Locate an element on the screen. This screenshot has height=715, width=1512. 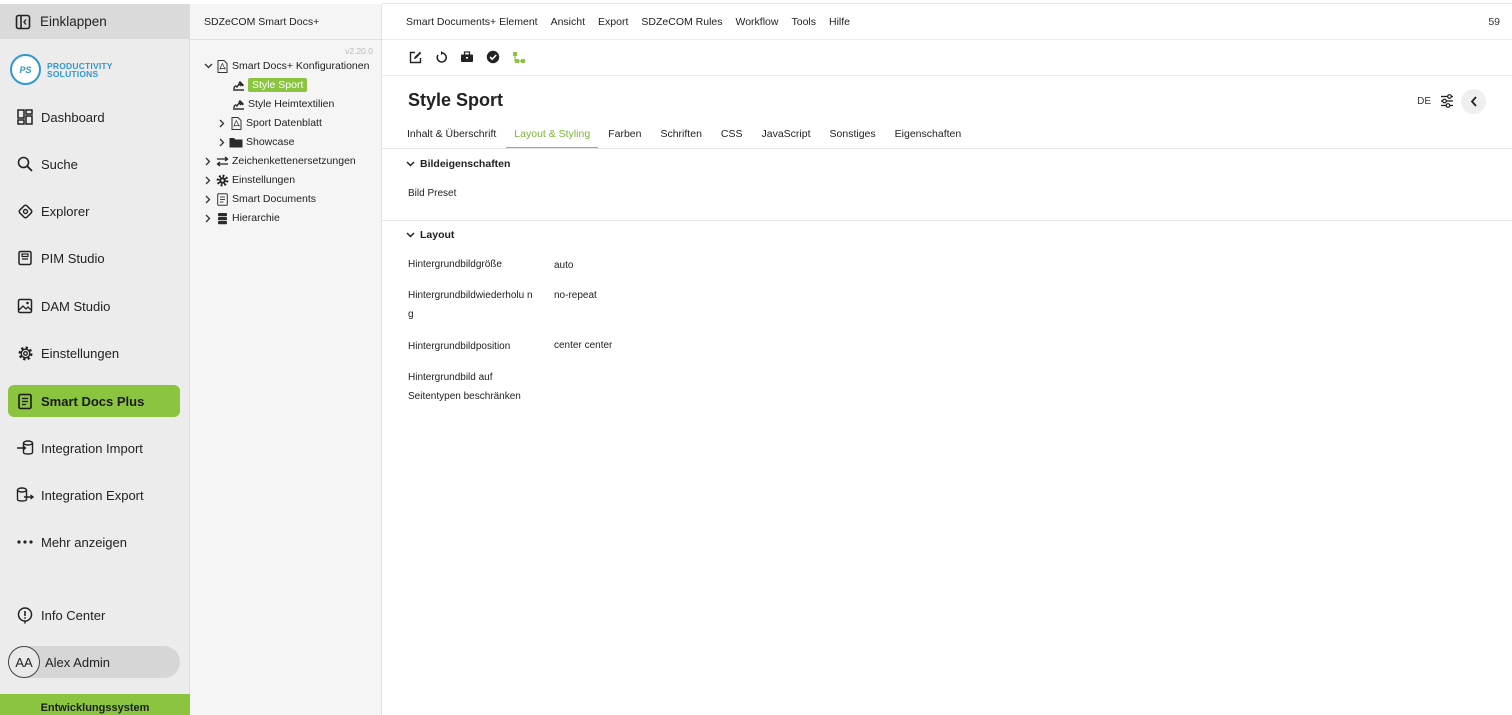
field-value-hintergrundbildgroesse: auto is located at coordinates (563, 265).